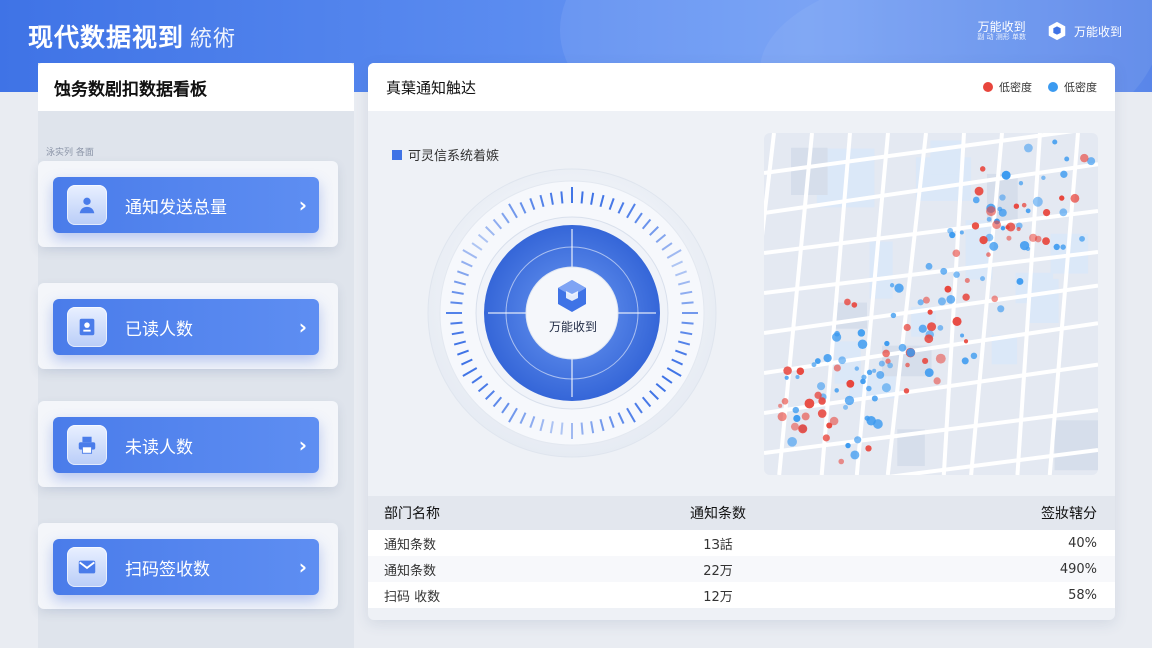  Describe the element at coordinates (159, 447) in the screenshot. I see `stat-label: 未读人数` at that location.